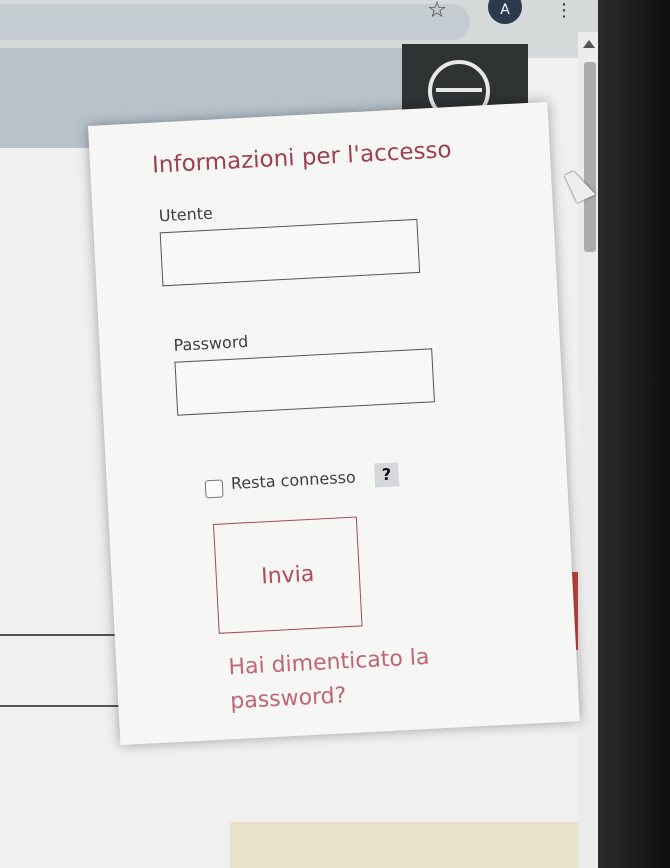 The width and height of the screenshot is (670, 868). Describe the element at coordinates (387, 475) in the screenshot. I see `help-icon: ?` at that location.